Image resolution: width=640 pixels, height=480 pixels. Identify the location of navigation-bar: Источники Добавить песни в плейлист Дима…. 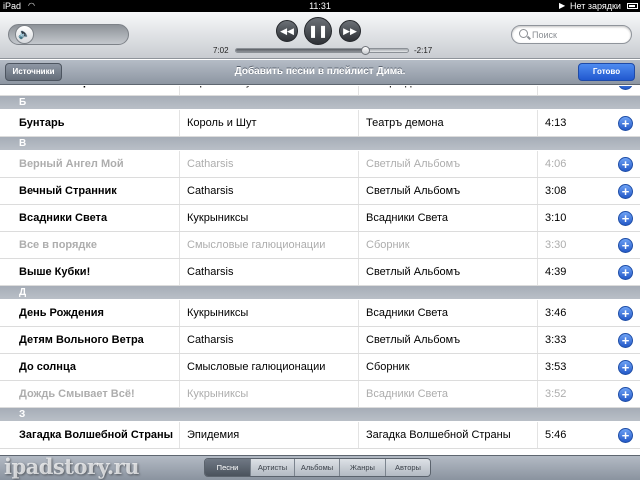
(320, 72).